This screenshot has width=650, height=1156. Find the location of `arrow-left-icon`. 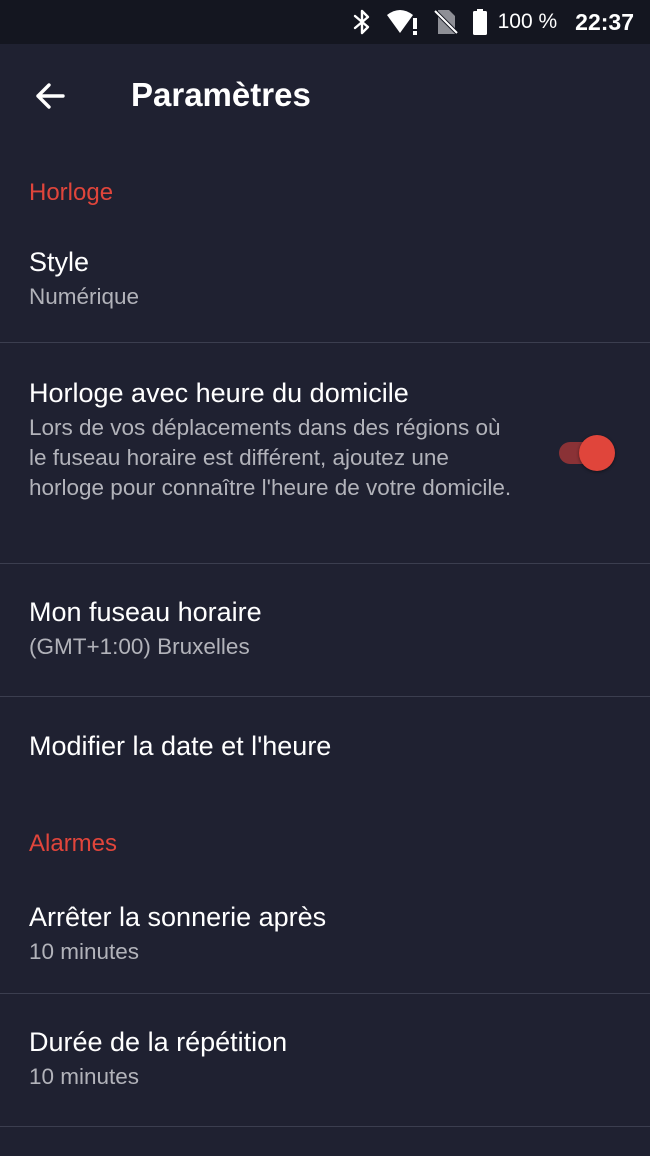

arrow-left-icon is located at coordinates (50, 96).